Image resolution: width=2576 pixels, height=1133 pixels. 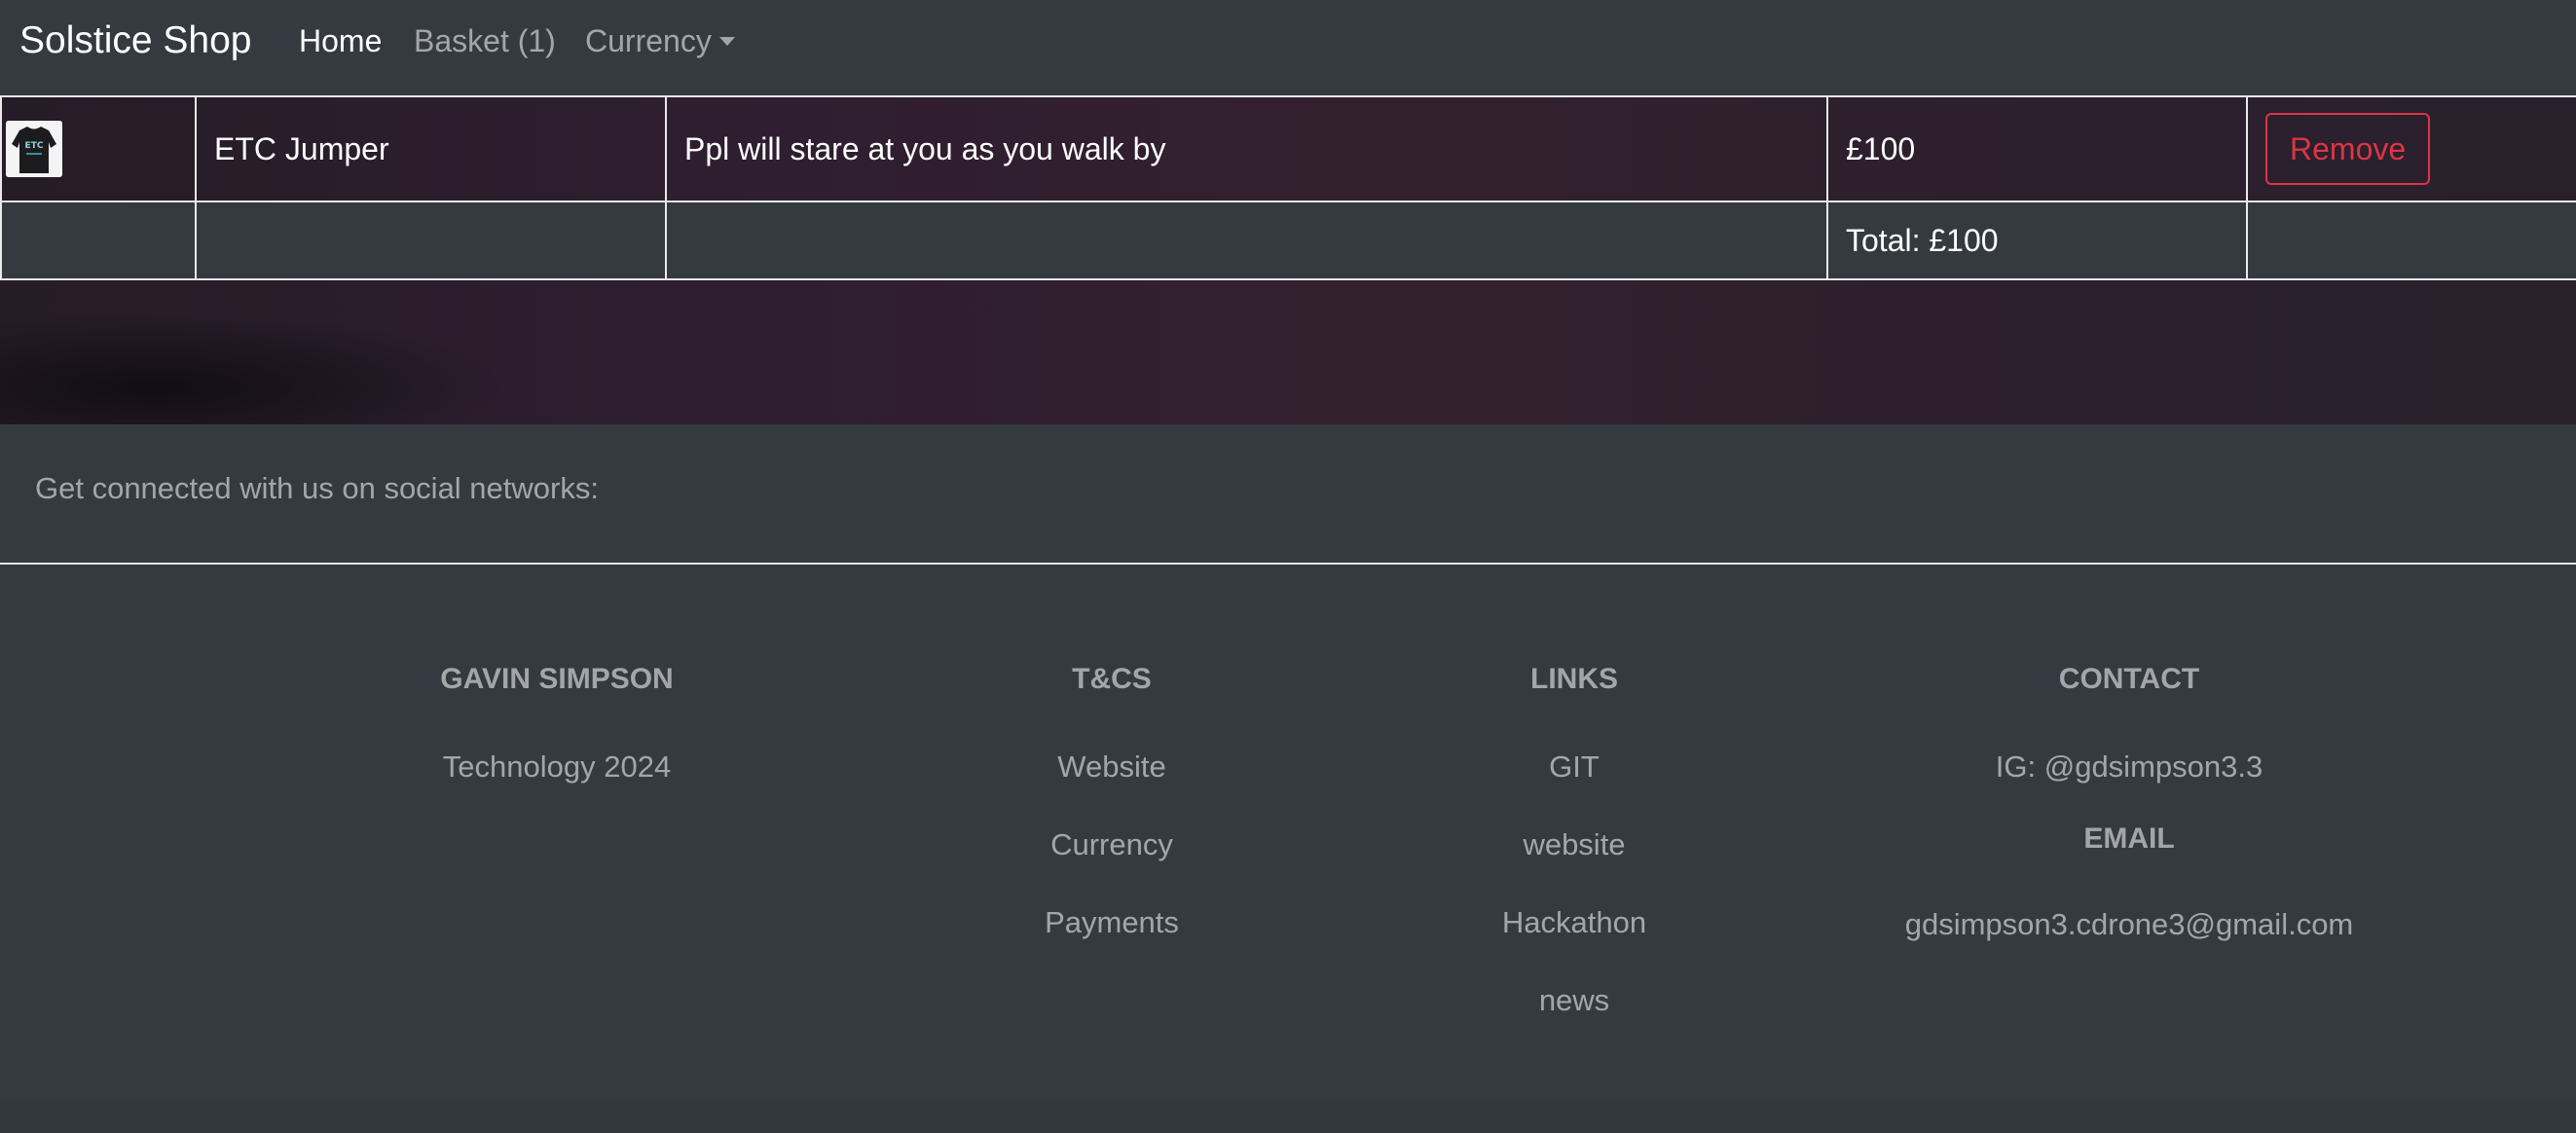 I want to click on footer-link-hackathon: Hackathon, so click(x=1574, y=922).